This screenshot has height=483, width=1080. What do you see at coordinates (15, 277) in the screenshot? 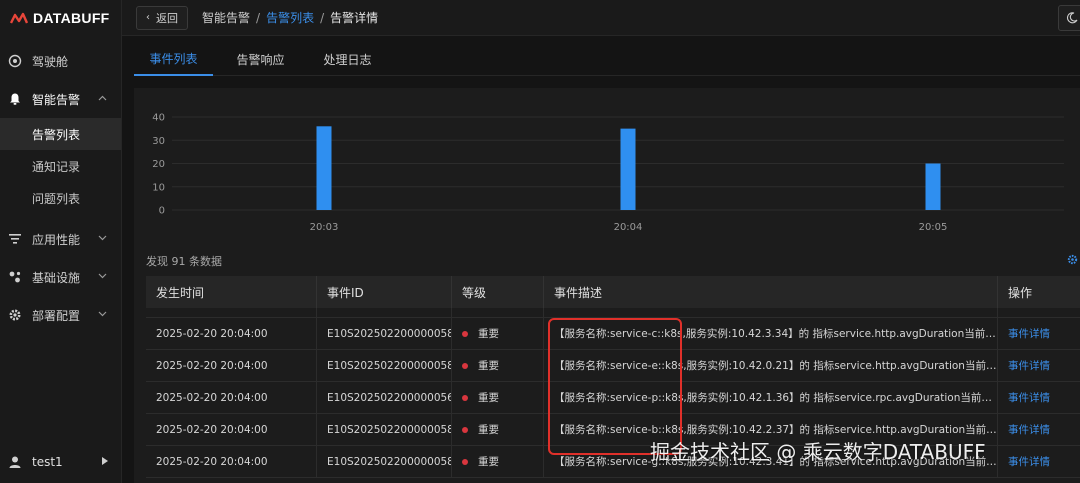
I see `infrastructure-icon` at bounding box center [15, 277].